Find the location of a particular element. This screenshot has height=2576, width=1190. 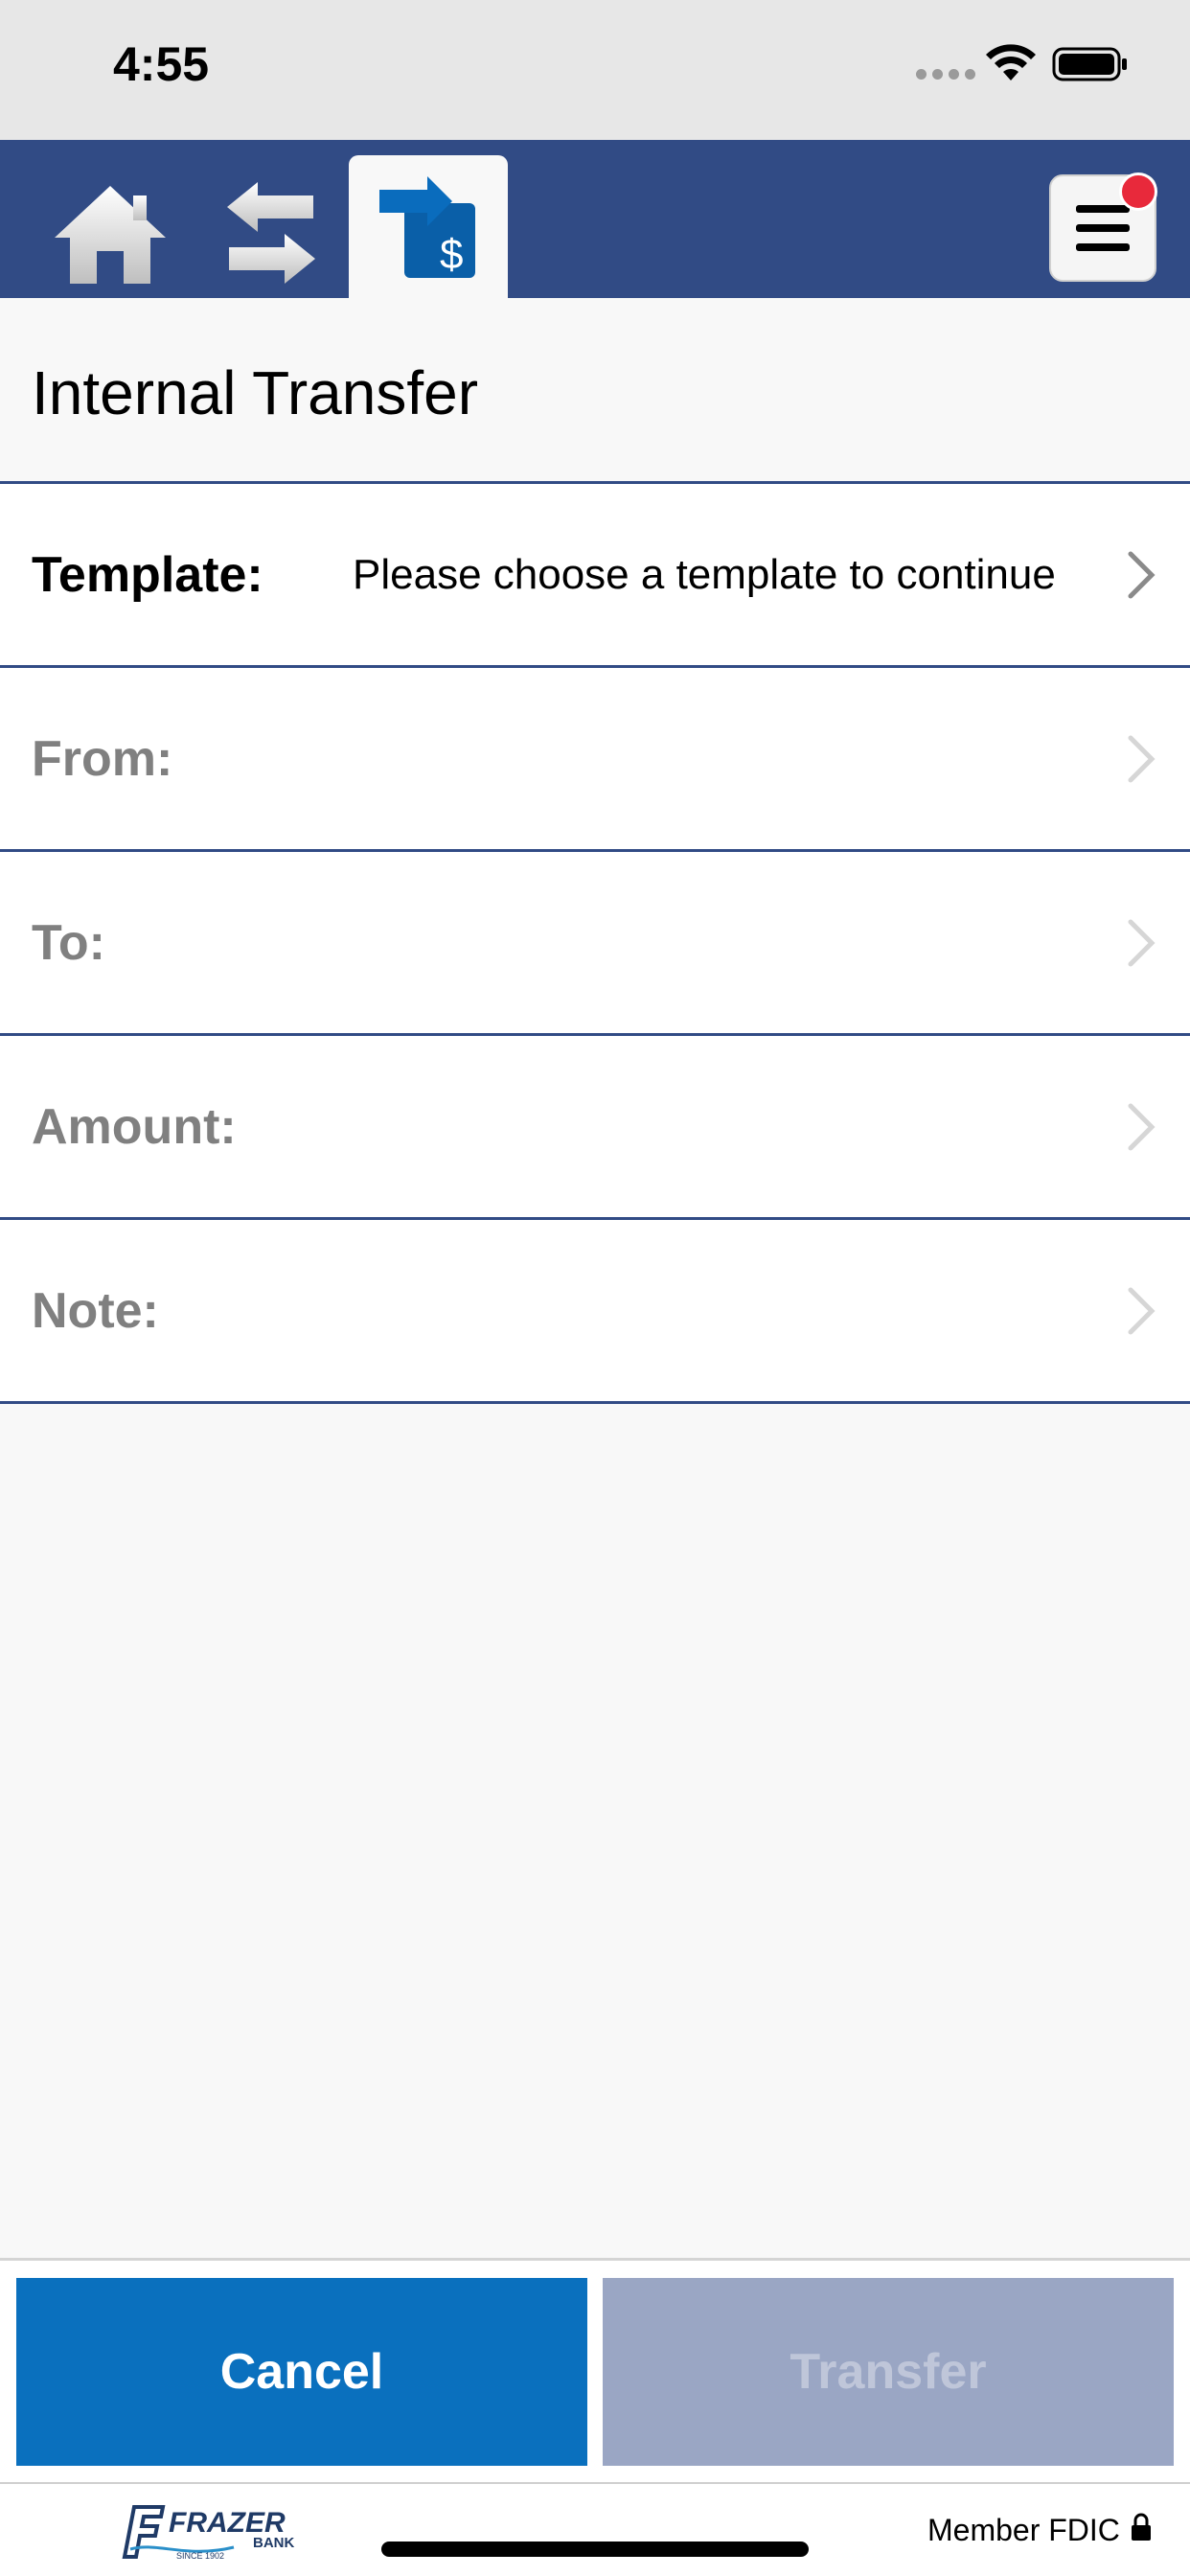

home-indicator is located at coordinates (595, 2549).